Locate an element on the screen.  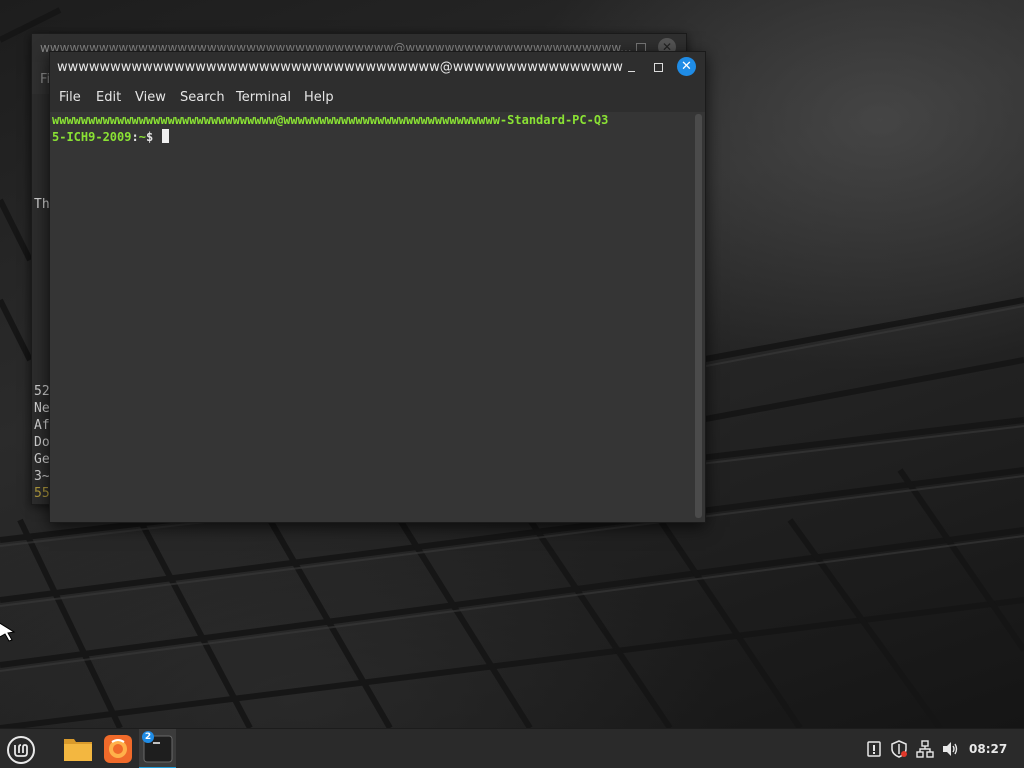
mint-menu-icon is located at coordinates (21, 750).